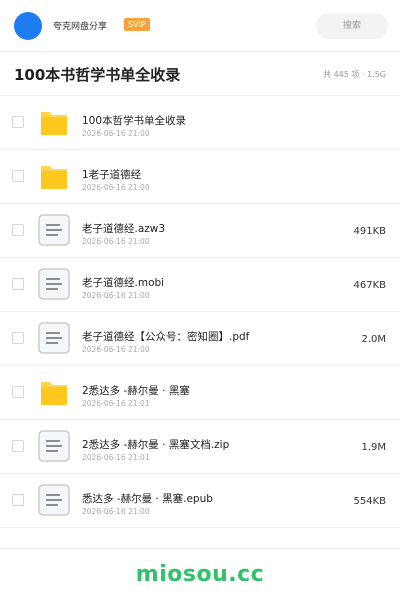  Describe the element at coordinates (200, 574) in the screenshot. I see `watermark: miosou.cc` at that location.